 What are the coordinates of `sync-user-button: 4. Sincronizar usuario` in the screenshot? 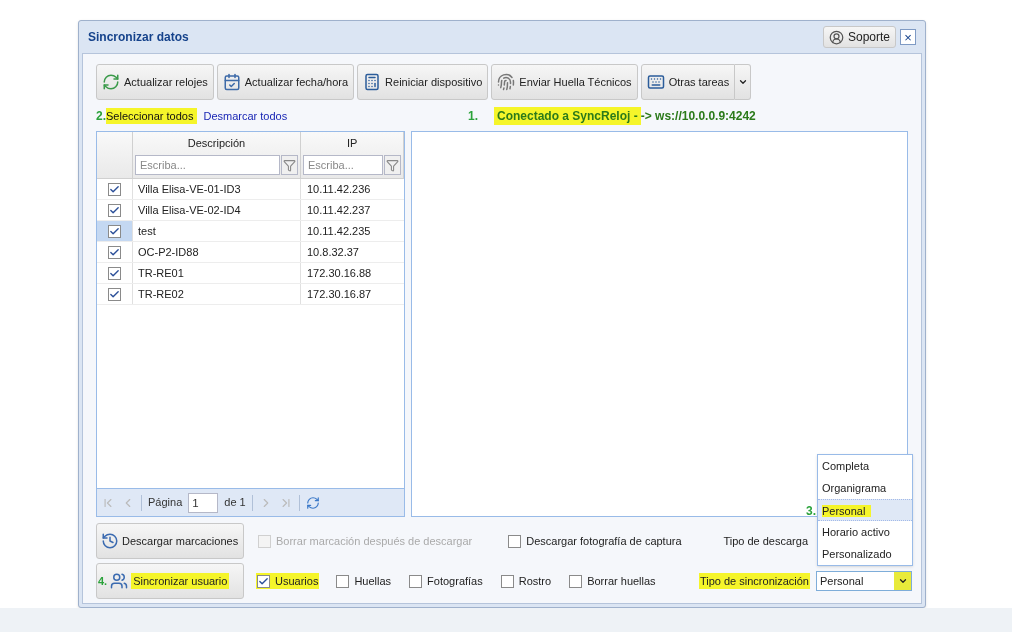 It's located at (170, 581).